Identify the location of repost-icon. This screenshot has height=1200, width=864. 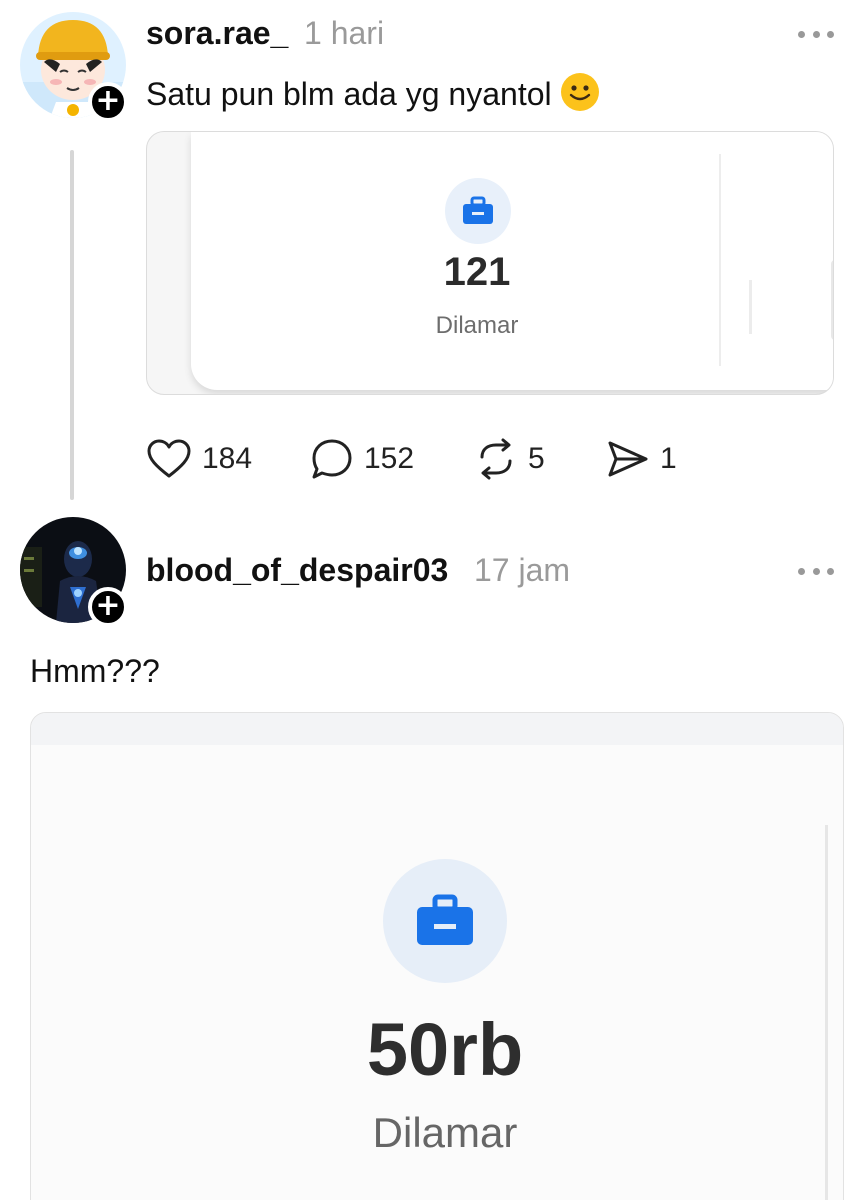
(496, 459).